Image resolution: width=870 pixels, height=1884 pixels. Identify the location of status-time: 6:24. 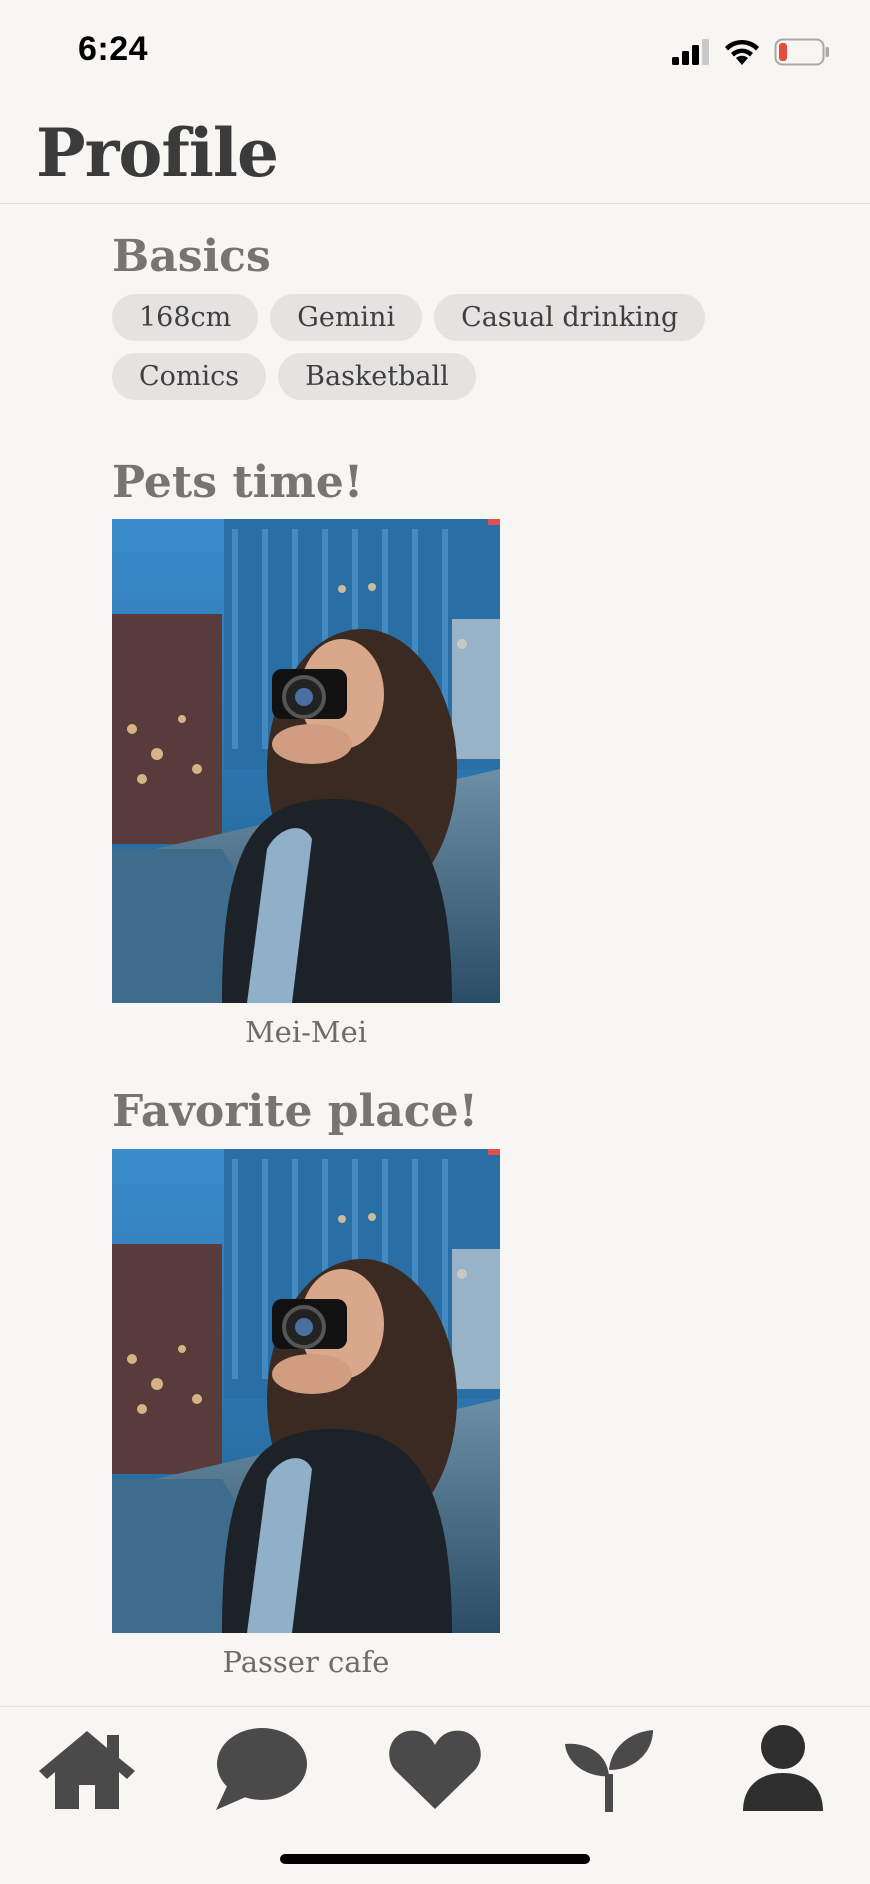
(113, 49).